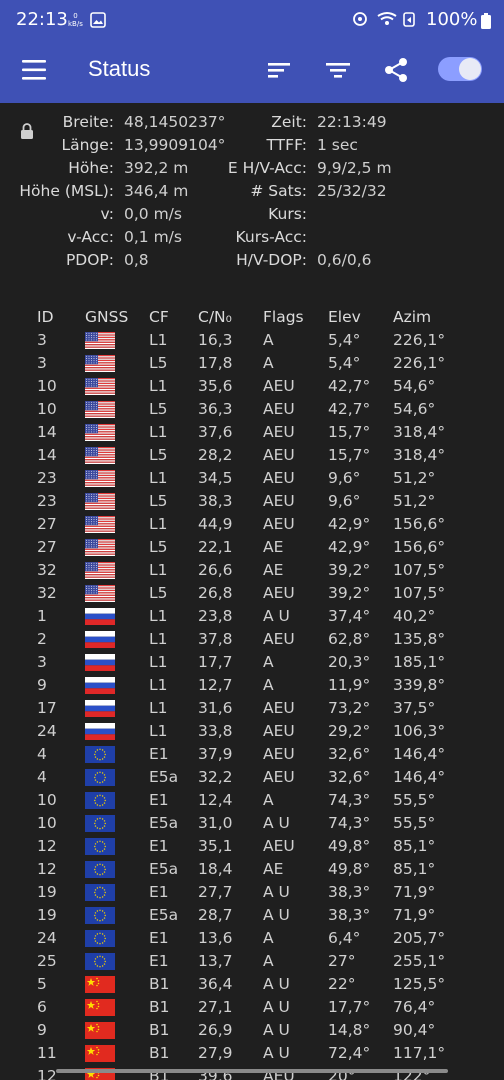  I want to click on table-row: 14 L5 28,2 AEU 15,7° 318,4°, so click(252, 455).